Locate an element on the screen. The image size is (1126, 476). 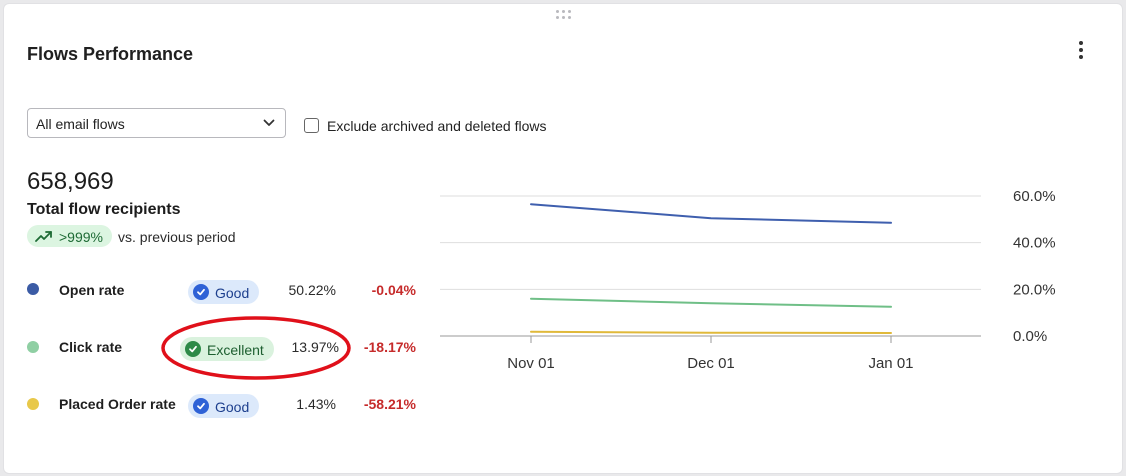
y-tick-label: 20.0% is located at coordinates (1034, 289).